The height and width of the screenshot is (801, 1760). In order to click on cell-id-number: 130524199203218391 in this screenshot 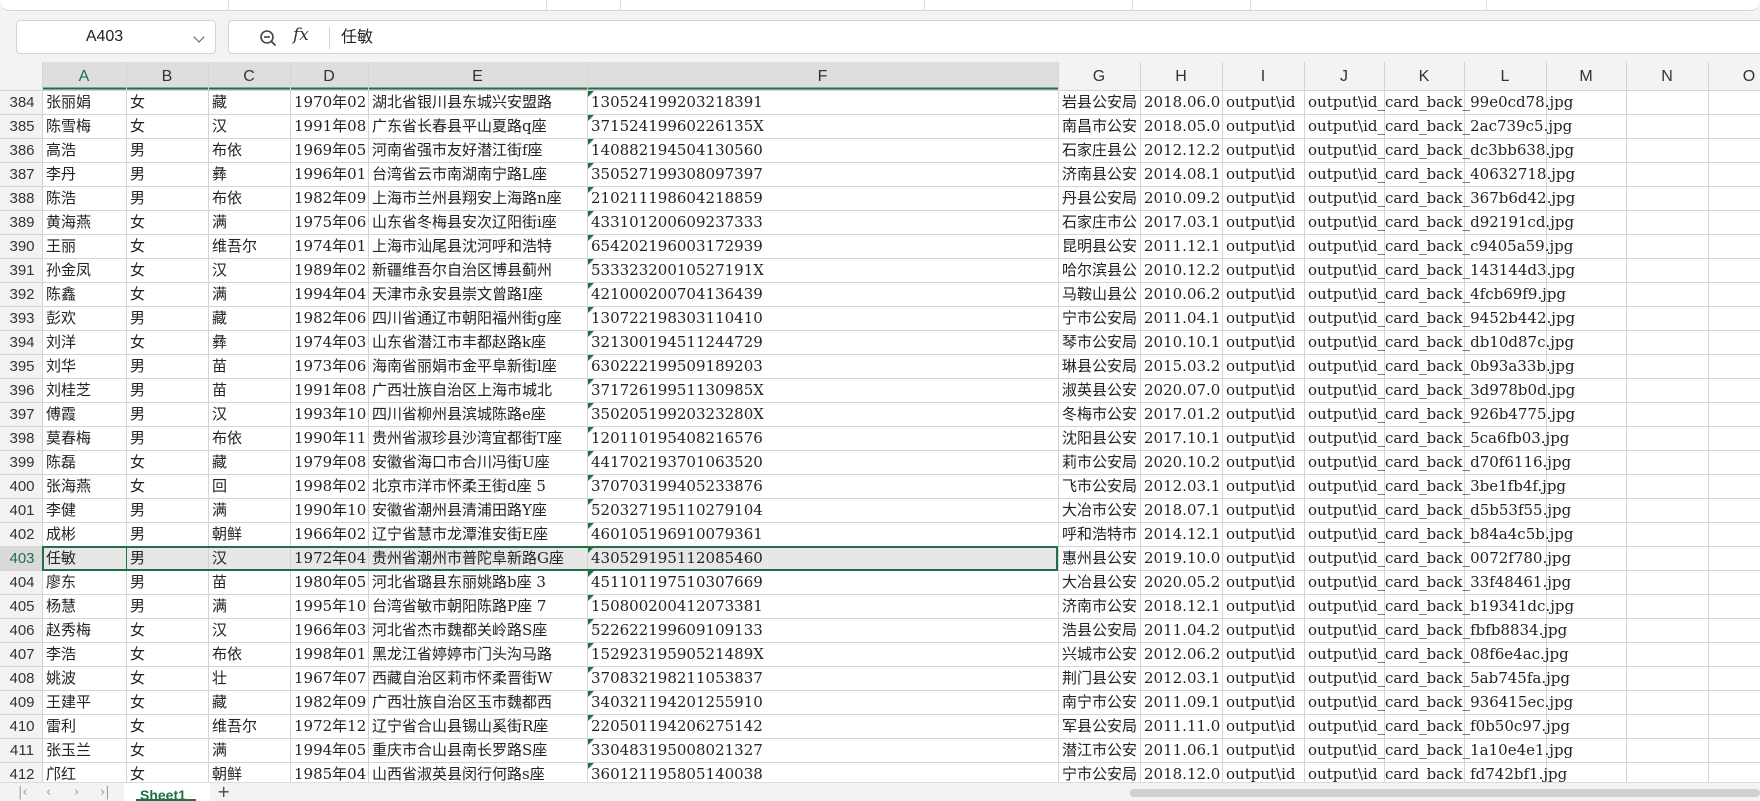, I will do `click(677, 102)`.